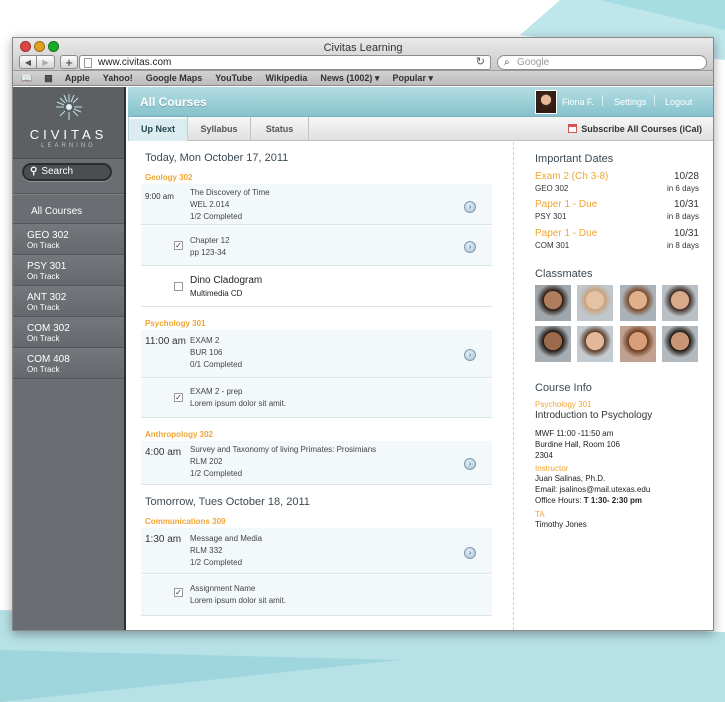 The height and width of the screenshot is (702, 725). Describe the element at coordinates (46, 62) in the screenshot. I see `forward-button: ▶` at that location.